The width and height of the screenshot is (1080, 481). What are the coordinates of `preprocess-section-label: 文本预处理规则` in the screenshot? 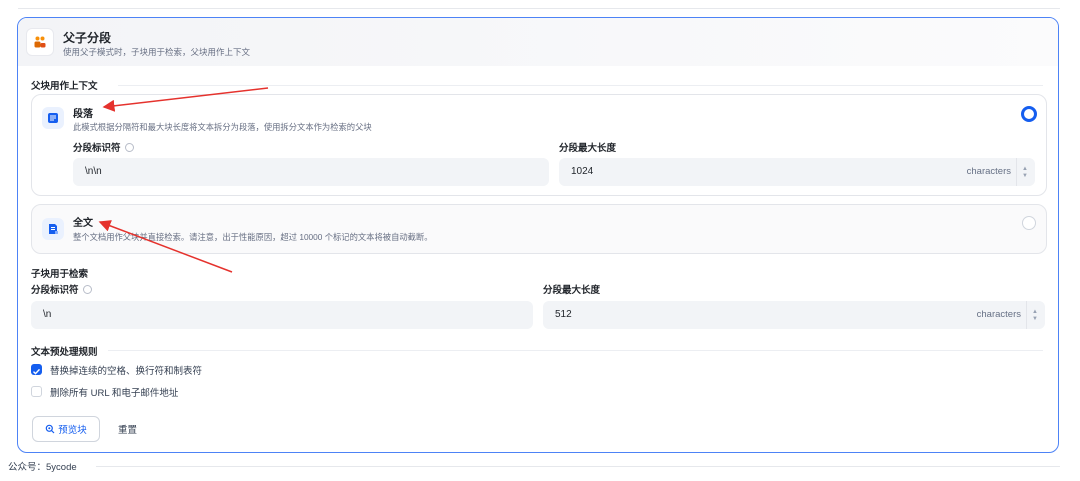 It's located at (64, 352).